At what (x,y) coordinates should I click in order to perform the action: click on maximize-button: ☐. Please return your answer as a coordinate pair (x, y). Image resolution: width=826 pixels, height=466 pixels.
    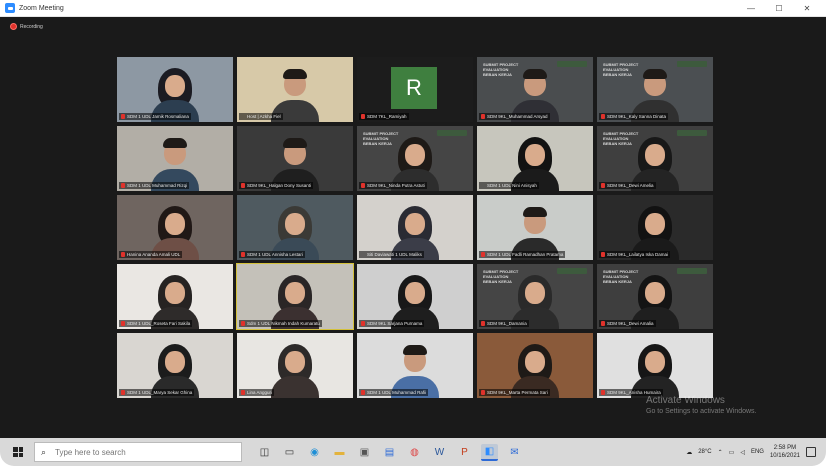
    Looking at the image, I should click on (779, 8).